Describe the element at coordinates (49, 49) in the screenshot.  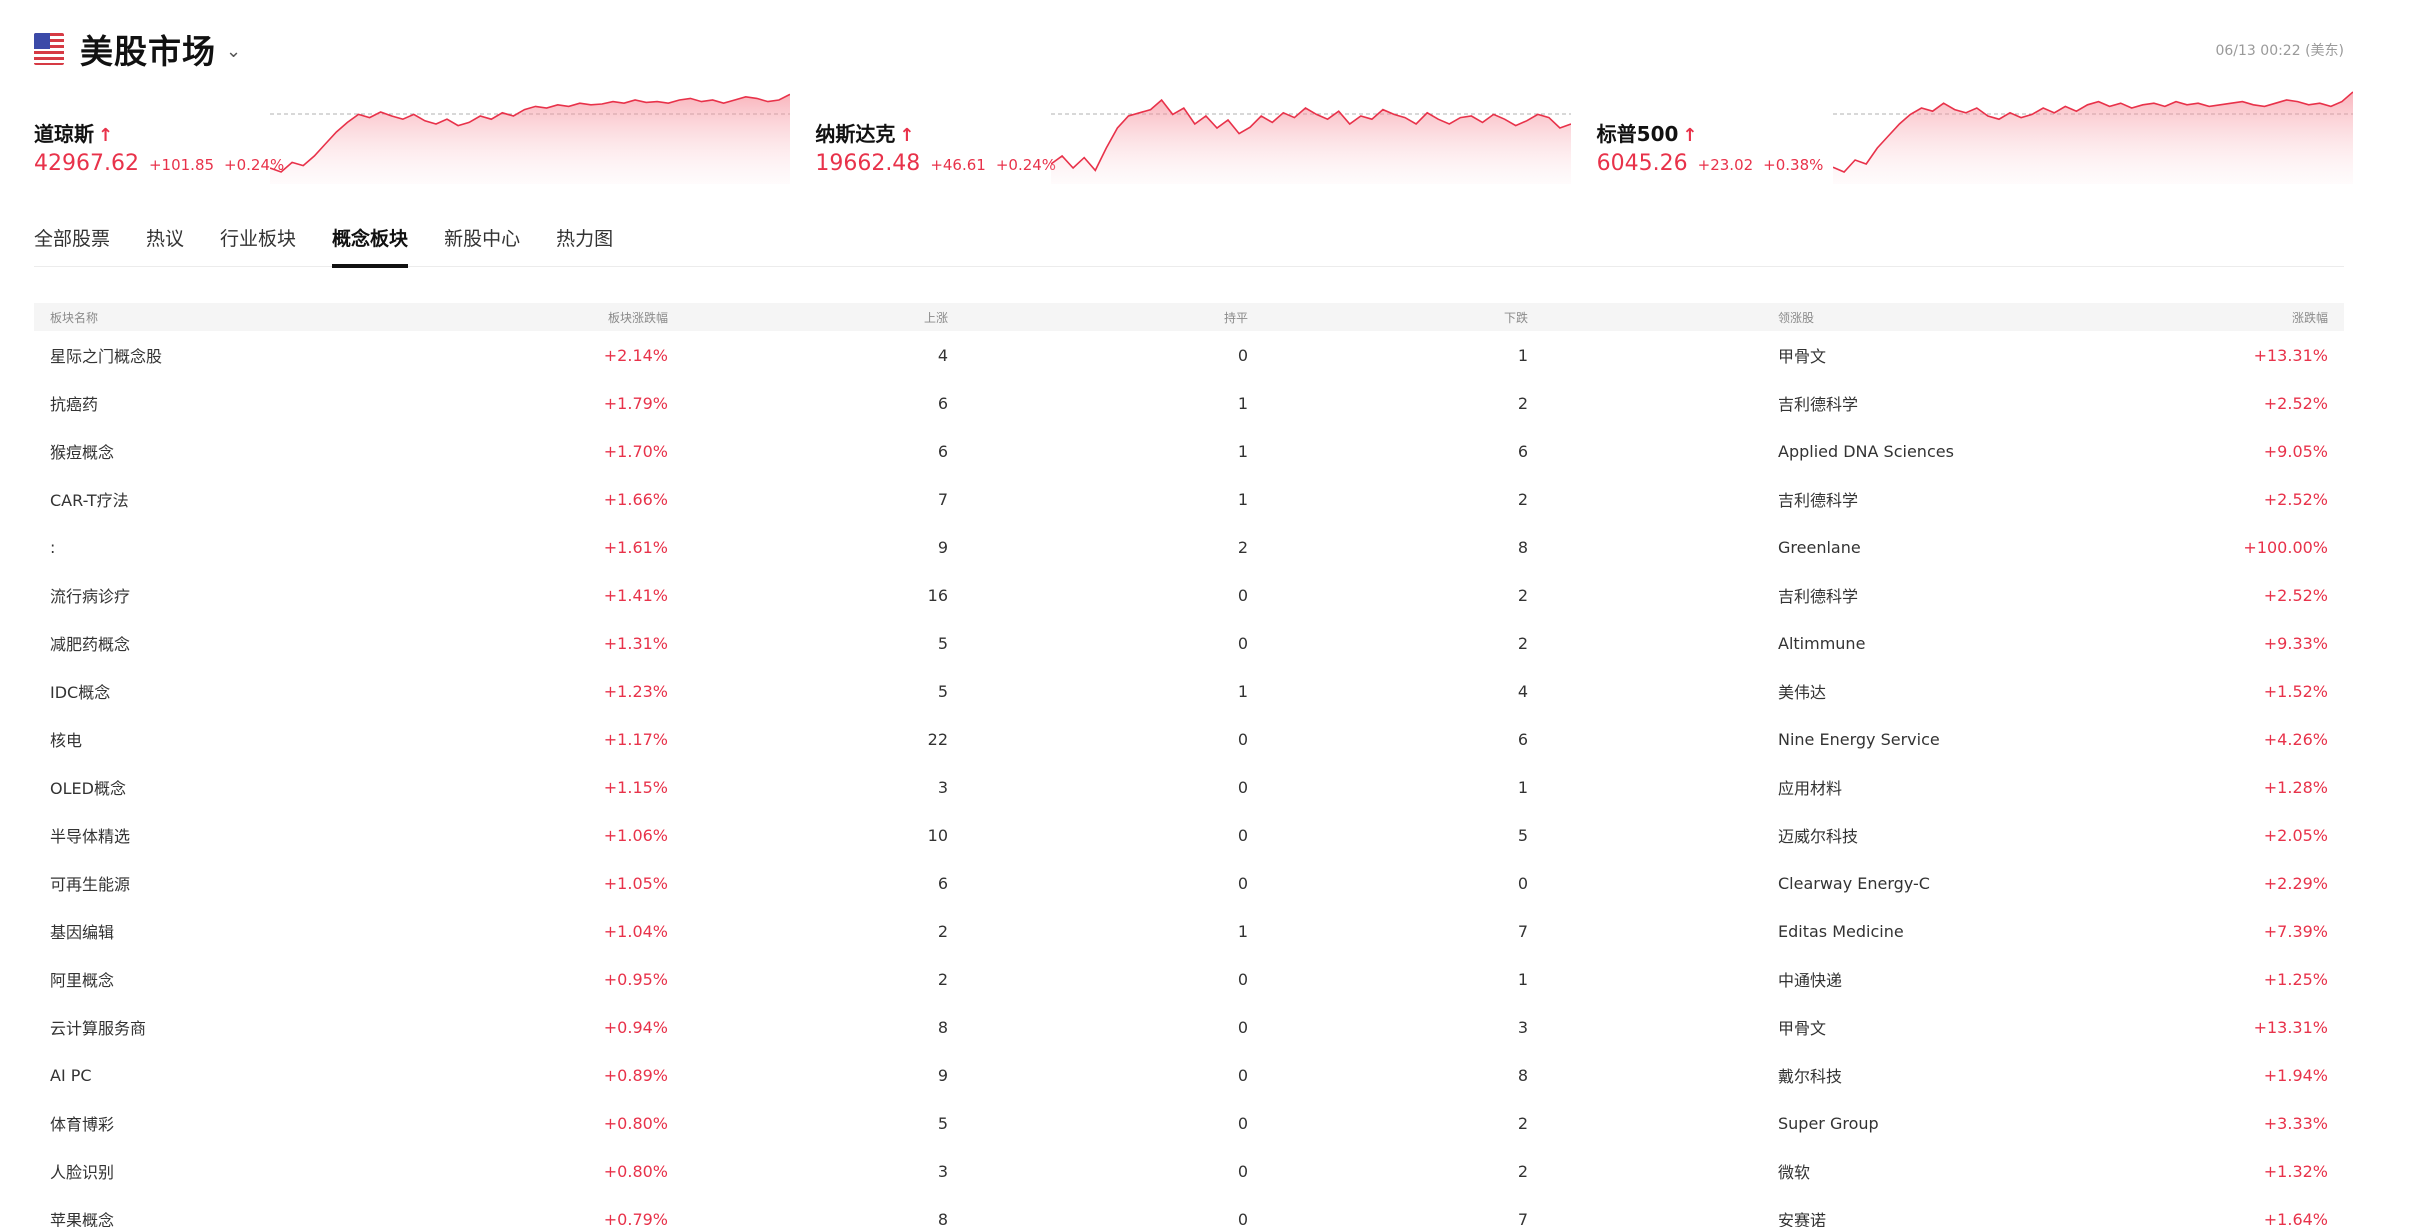
I see `us-flag-icon` at that location.